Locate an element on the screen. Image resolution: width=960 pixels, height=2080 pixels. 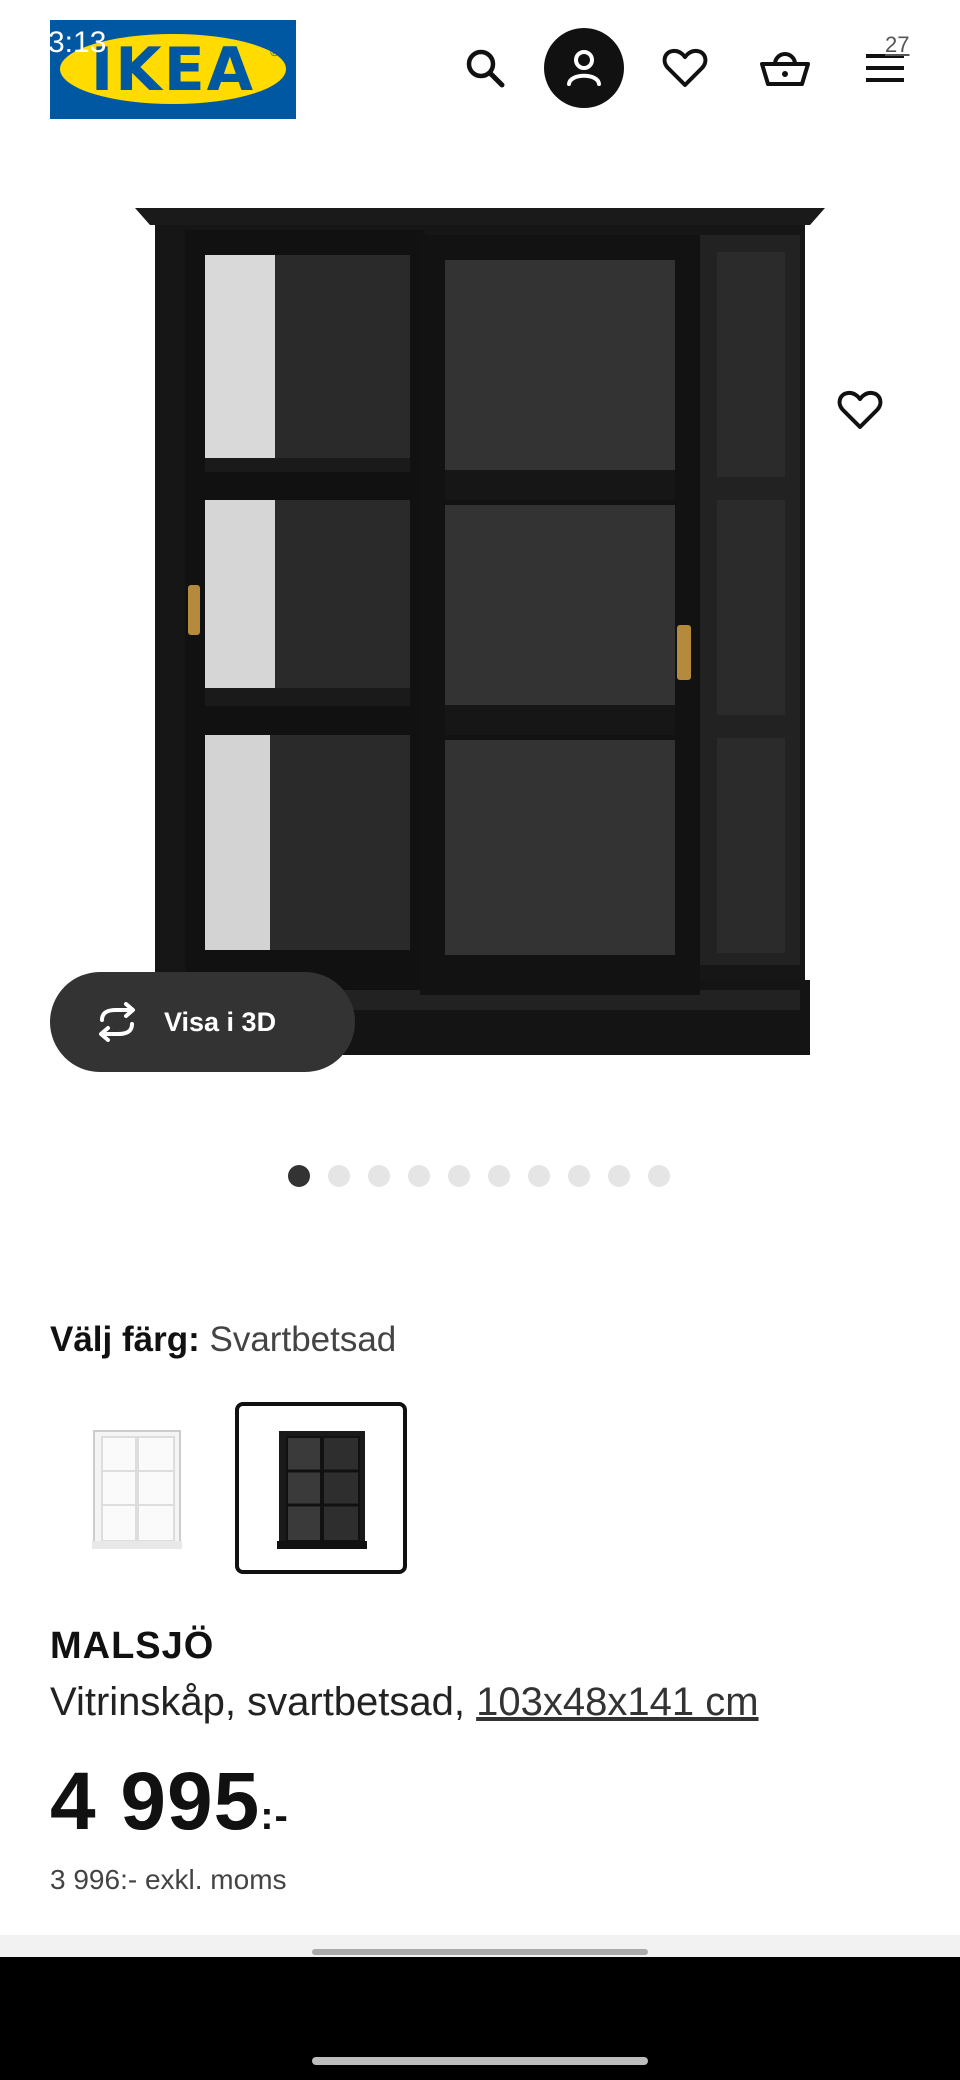
gallery-pagination is located at coordinates (479, 1176).